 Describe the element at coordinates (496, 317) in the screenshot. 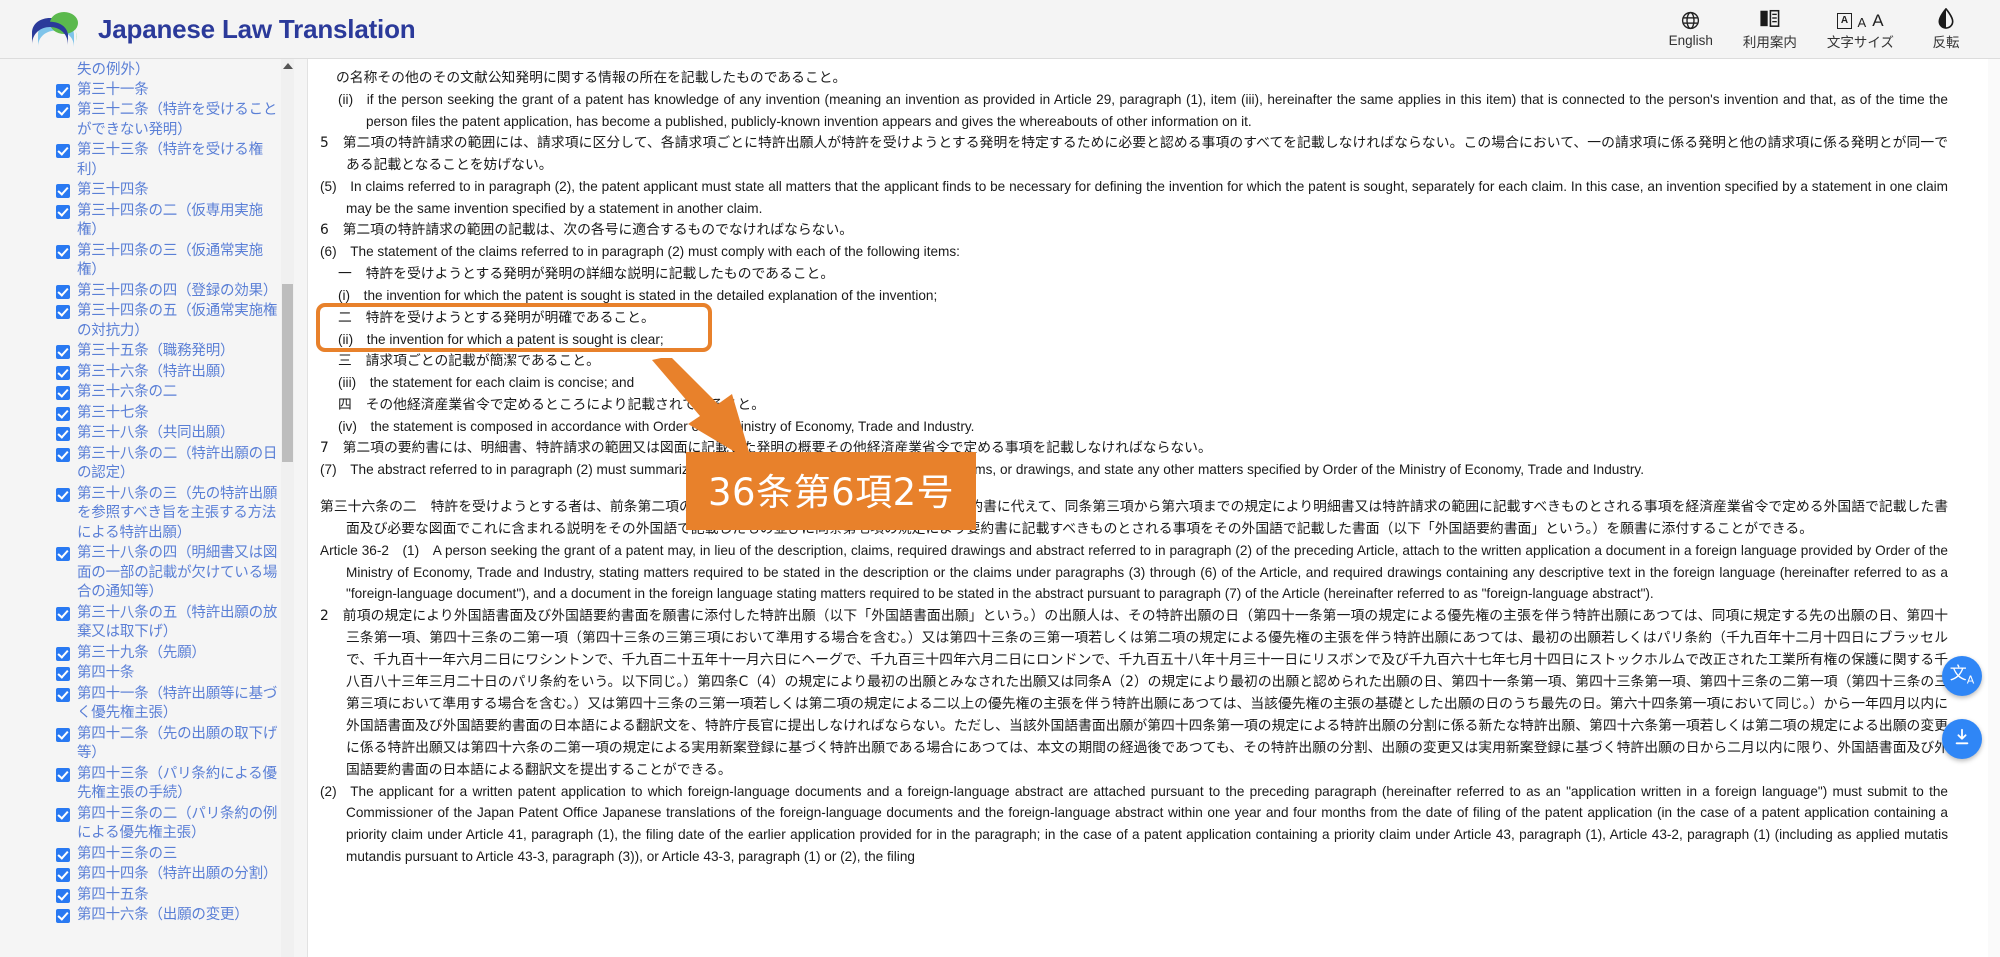

I see `law-paragraph: 二 特許を受けようとする発明が明確であること。` at that location.